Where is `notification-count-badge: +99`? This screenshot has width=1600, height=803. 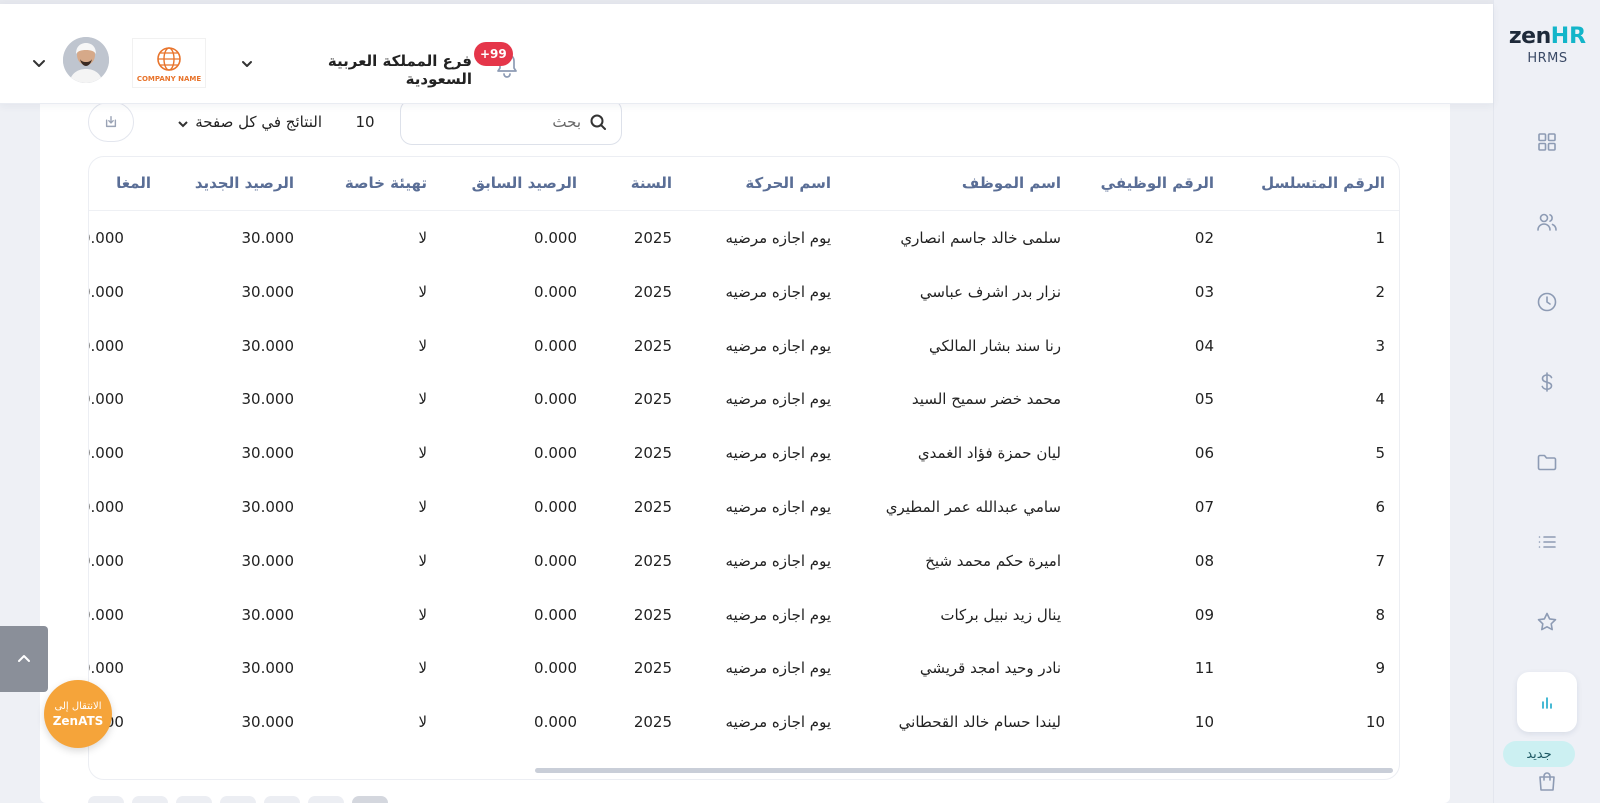
notification-count-badge: +99 is located at coordinates (493, 54).